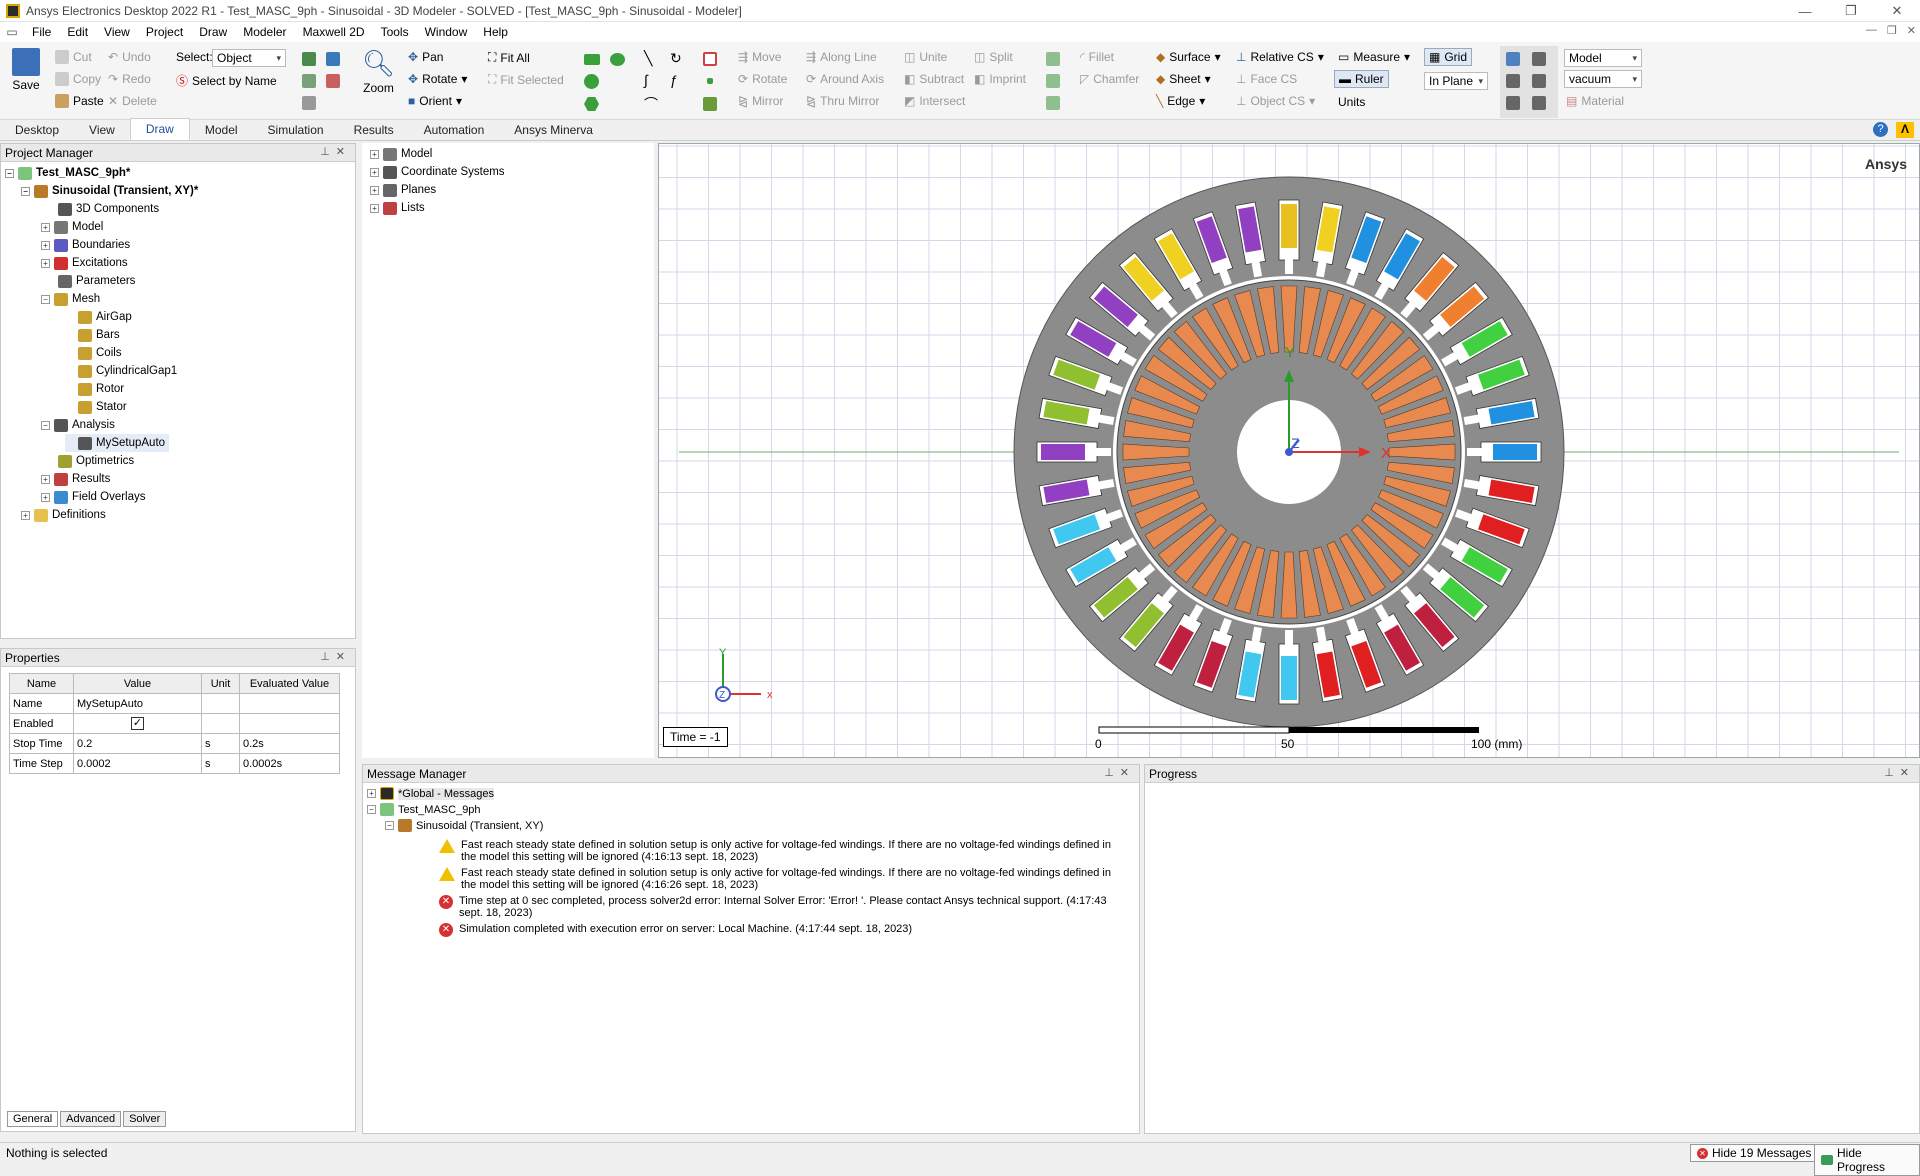 The width and height of the screenshot is (1920, 1176). Describe the element at coordinates (333, 81) in the screenshot. I see `hide-object-icon` at that location.